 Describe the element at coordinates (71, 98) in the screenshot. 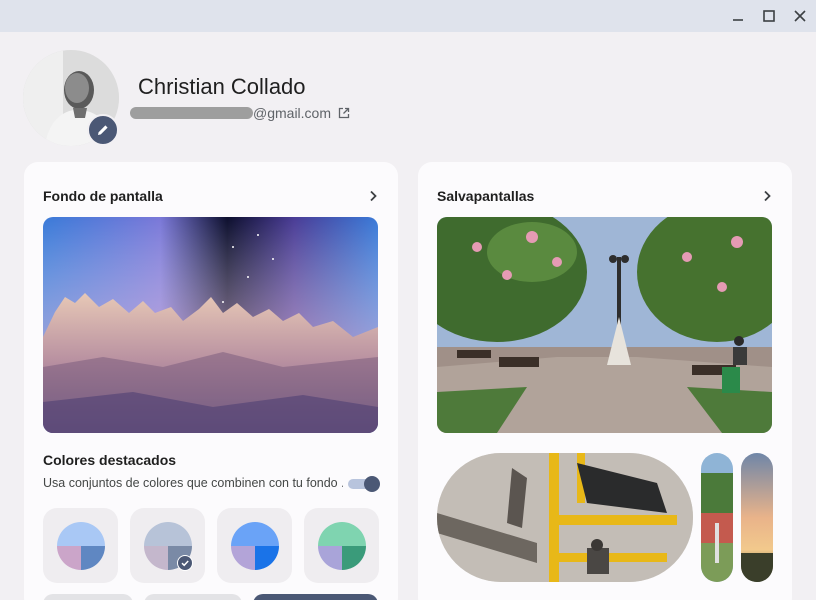

I see `profile-avatar-group` at that location.